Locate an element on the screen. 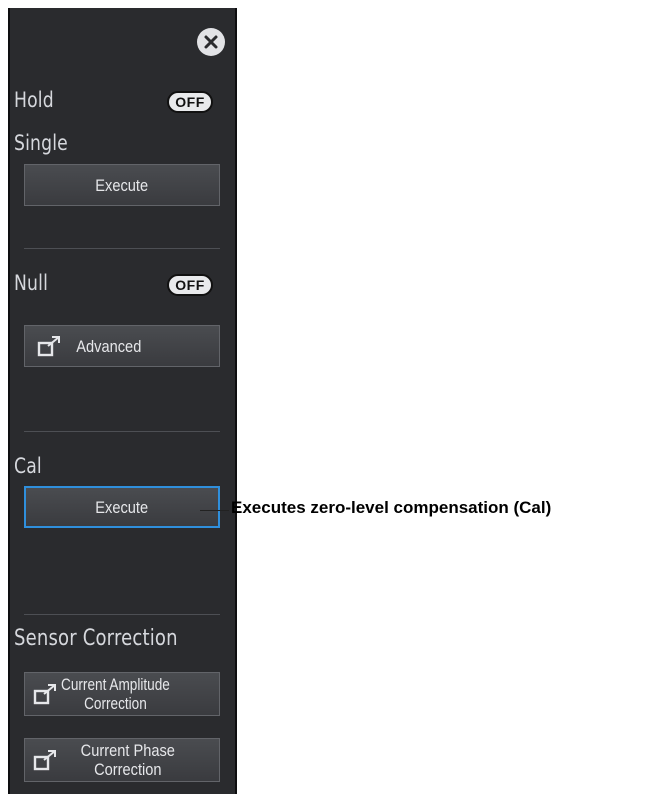 The width and height of the screenshot is (664, 796). sensor-correction-label: Sensor Correction is located at coordinates (96, 638).